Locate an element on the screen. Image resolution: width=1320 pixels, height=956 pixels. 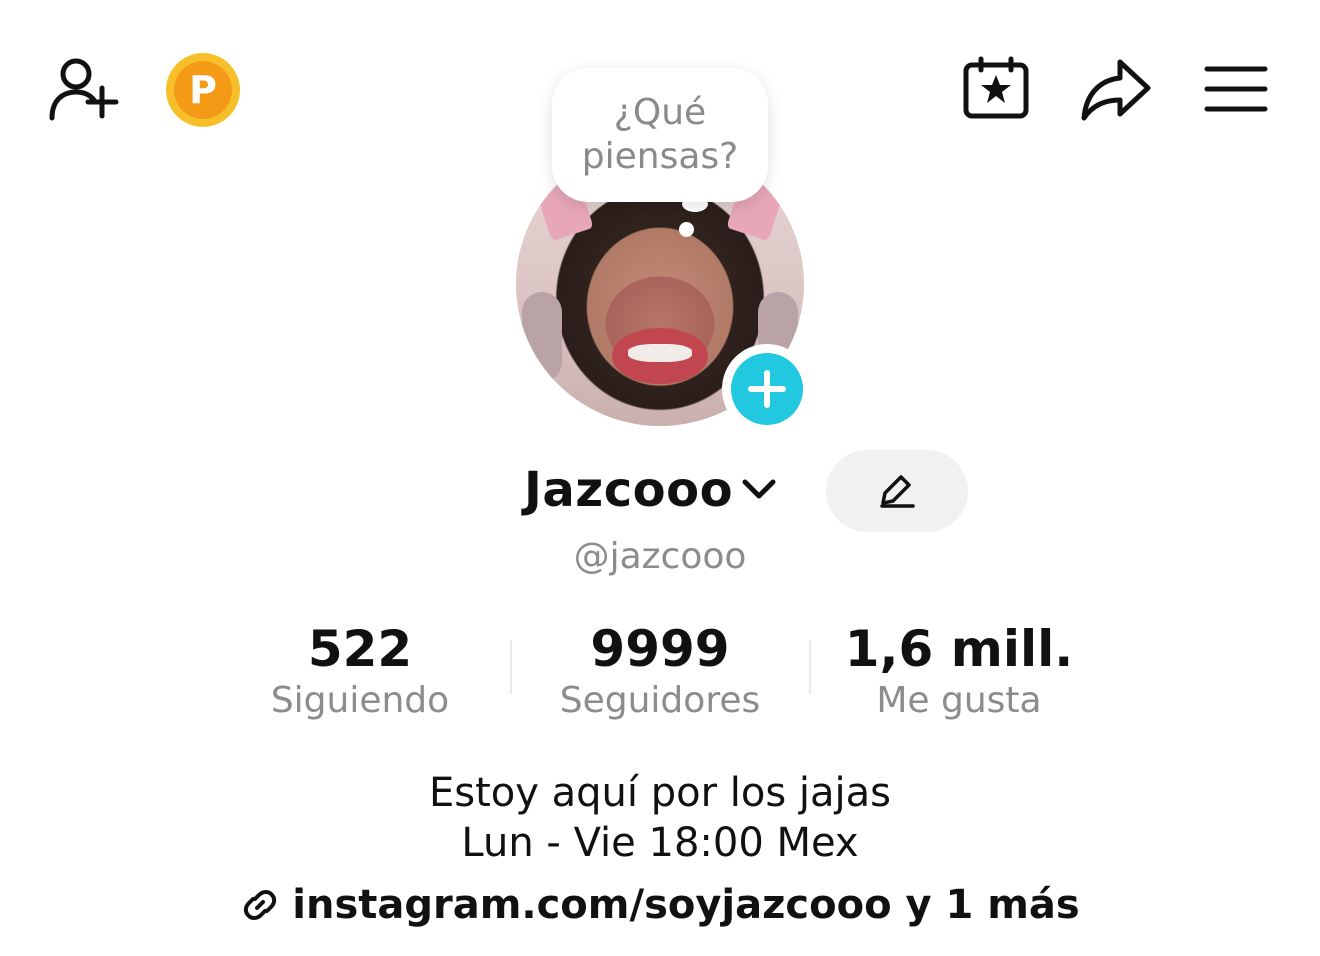
edit-profile-button is located at coordinates (897, 491).